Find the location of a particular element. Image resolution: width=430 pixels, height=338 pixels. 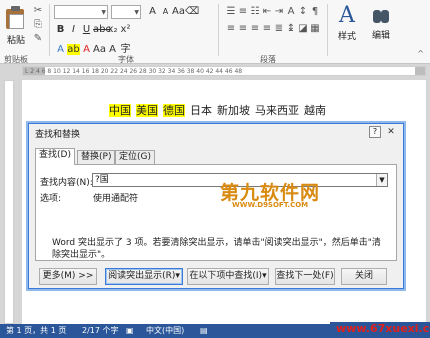

justify-icon: ≡ is located at coordinates (267, 28).